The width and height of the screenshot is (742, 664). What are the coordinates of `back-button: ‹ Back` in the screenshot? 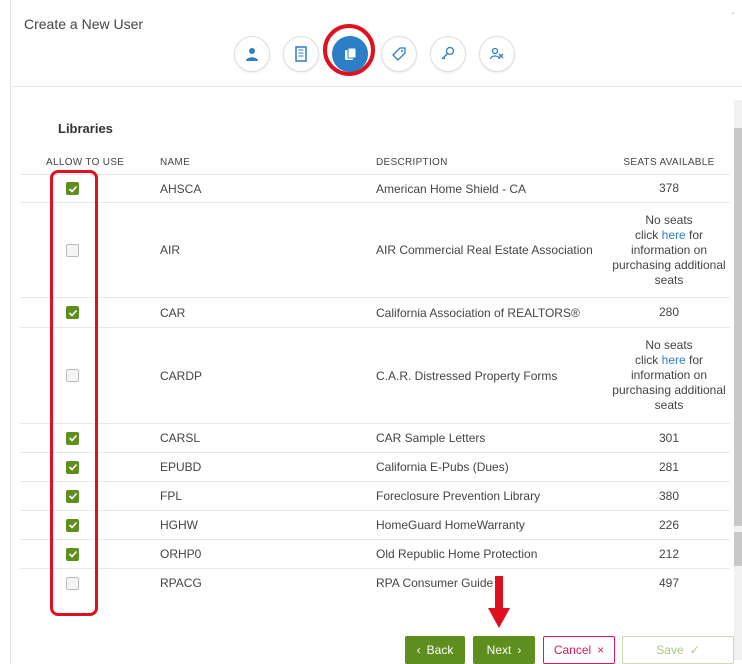 It's located at (435, 650).